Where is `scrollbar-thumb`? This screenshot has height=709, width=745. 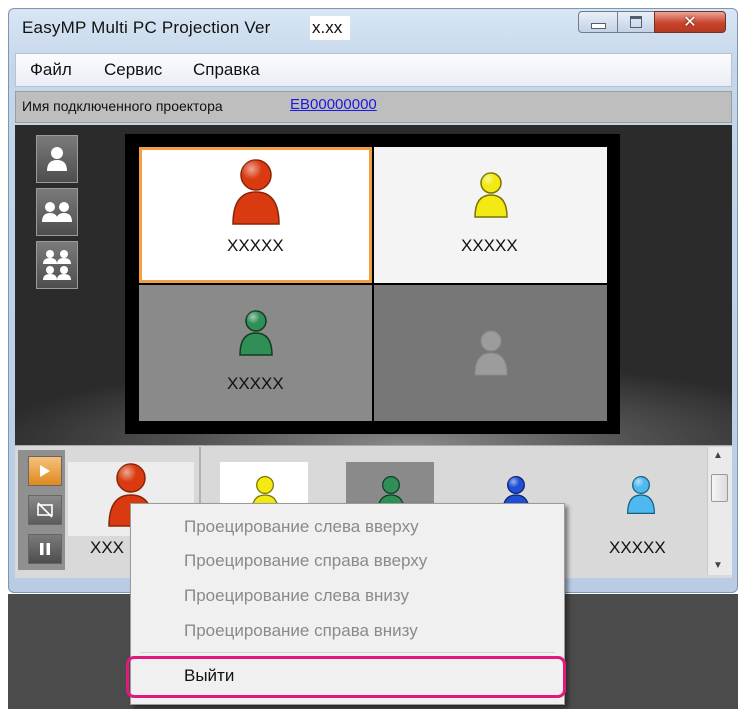 scrollbar-thumb is located at coordinates (719, 488).